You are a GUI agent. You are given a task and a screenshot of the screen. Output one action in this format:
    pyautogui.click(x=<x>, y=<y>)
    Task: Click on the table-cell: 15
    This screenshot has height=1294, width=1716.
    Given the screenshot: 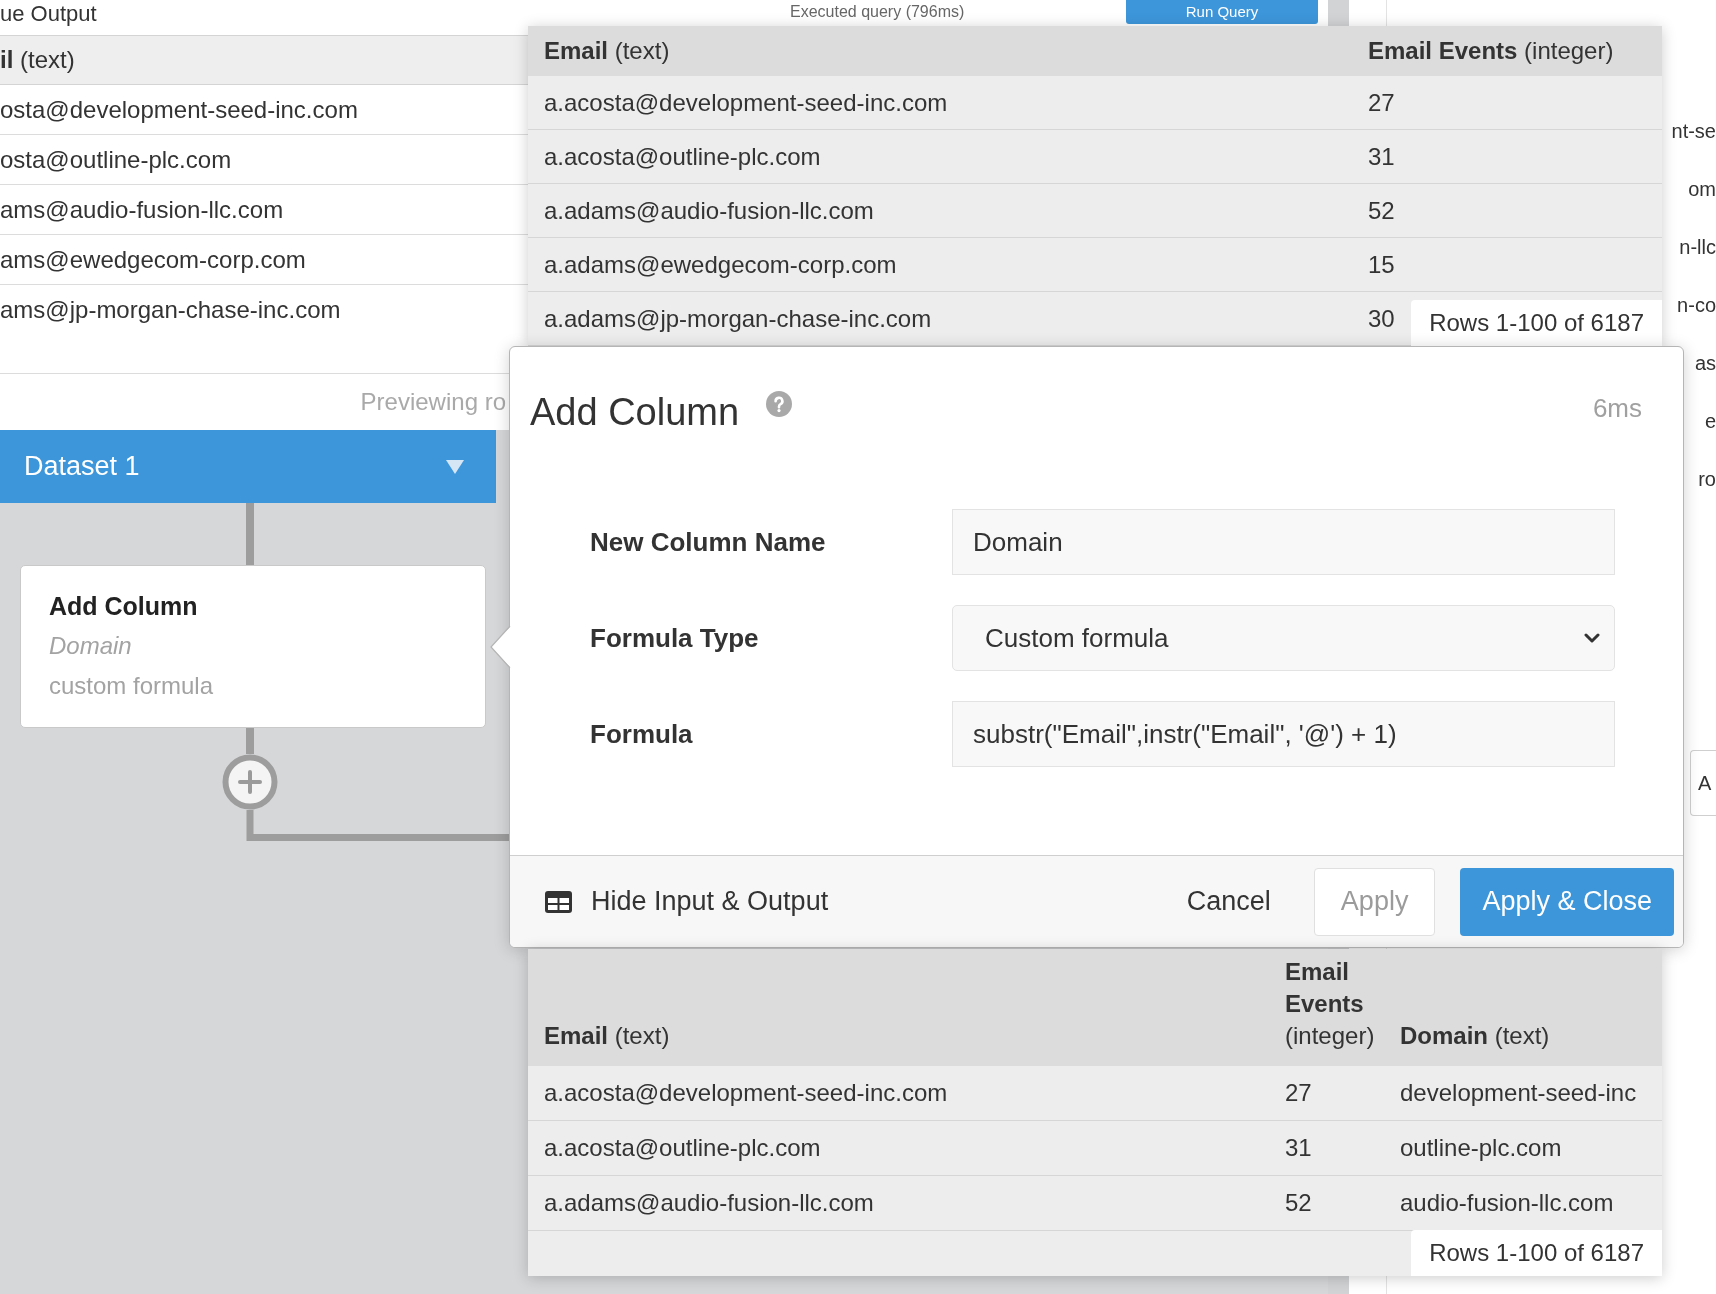 What is the action you would take?
    pyautogui.click(x=1381, y=264)
    